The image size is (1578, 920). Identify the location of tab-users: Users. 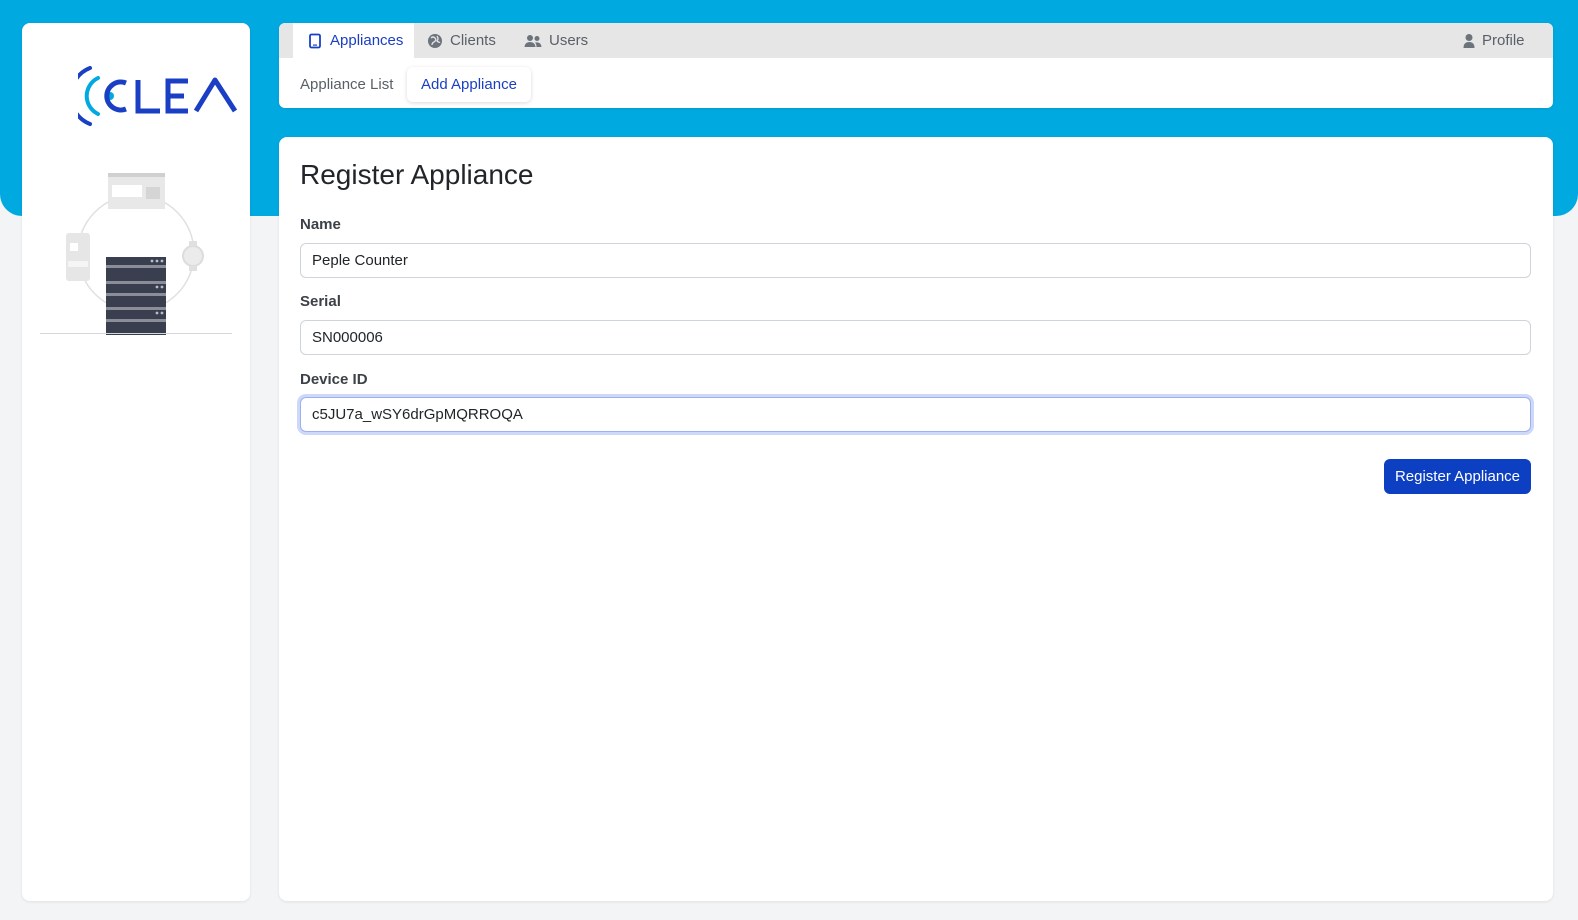
(556, 40).